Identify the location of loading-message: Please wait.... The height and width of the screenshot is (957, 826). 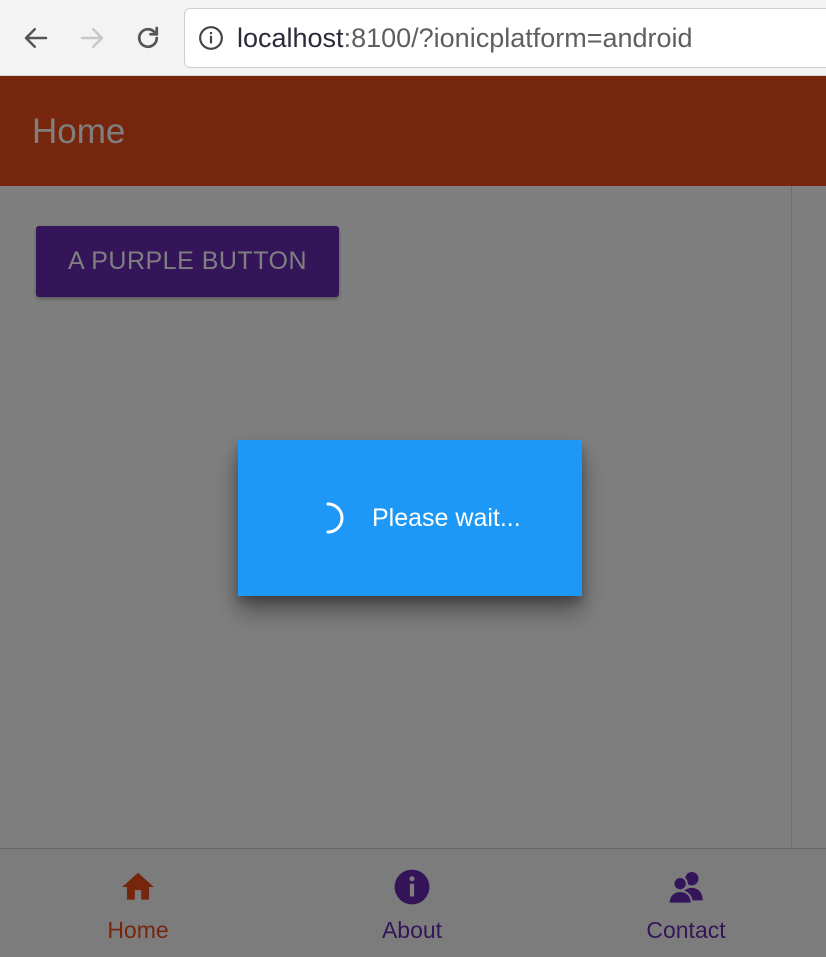
(446, 517).